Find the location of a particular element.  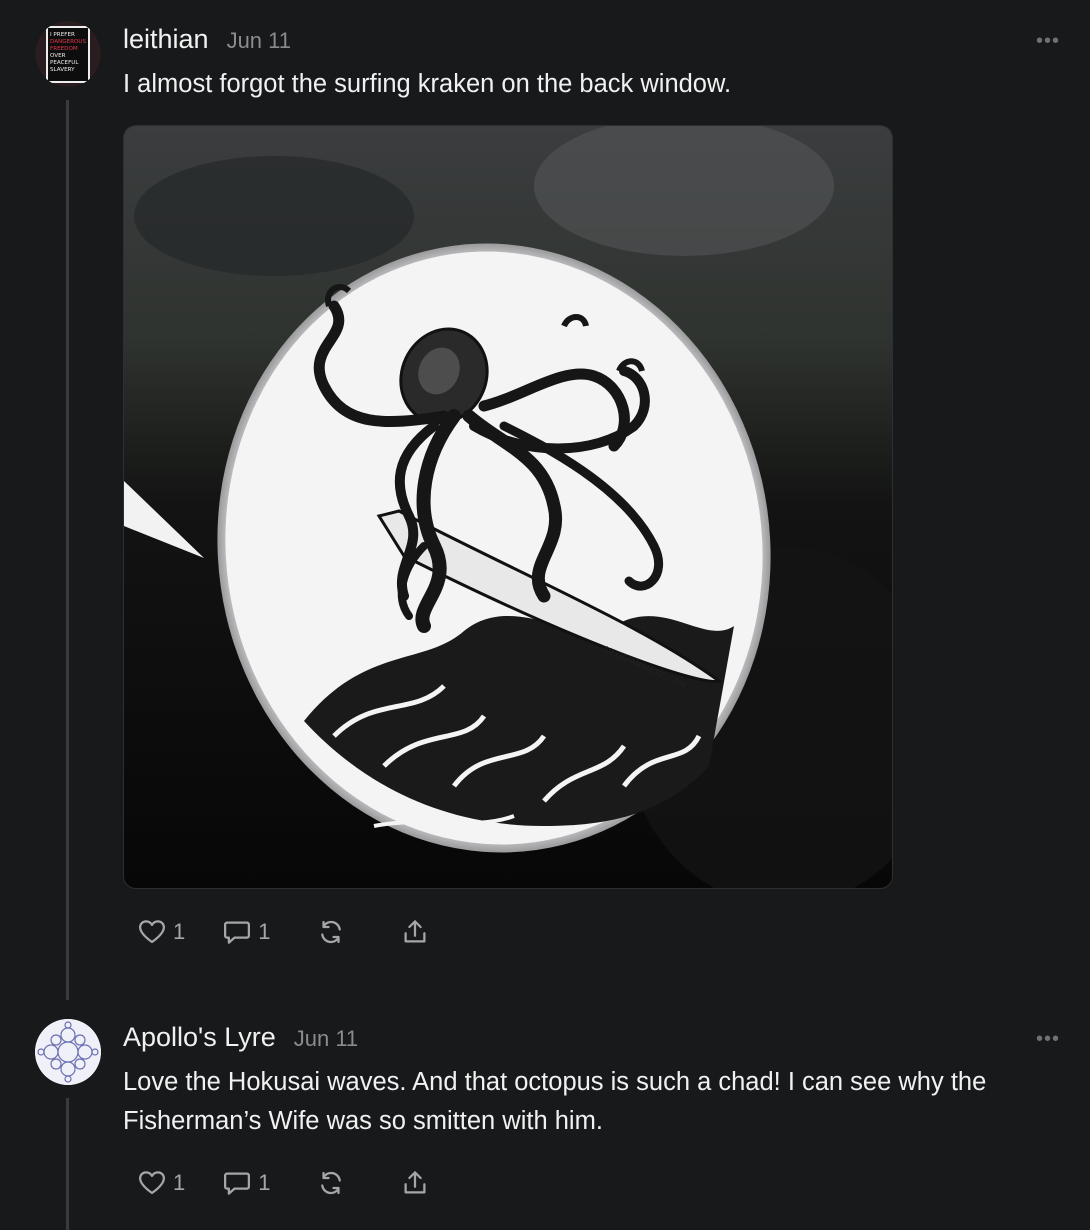

avatar-line-4: OVER is located at coordinates (58, 56).